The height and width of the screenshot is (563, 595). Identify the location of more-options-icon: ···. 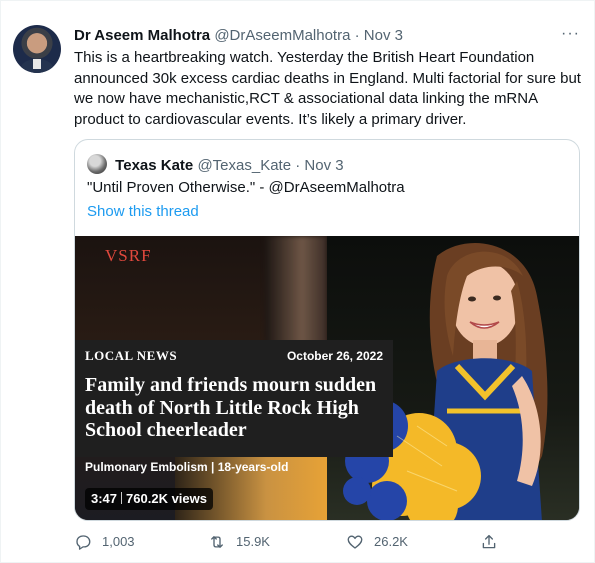
(570, 34).